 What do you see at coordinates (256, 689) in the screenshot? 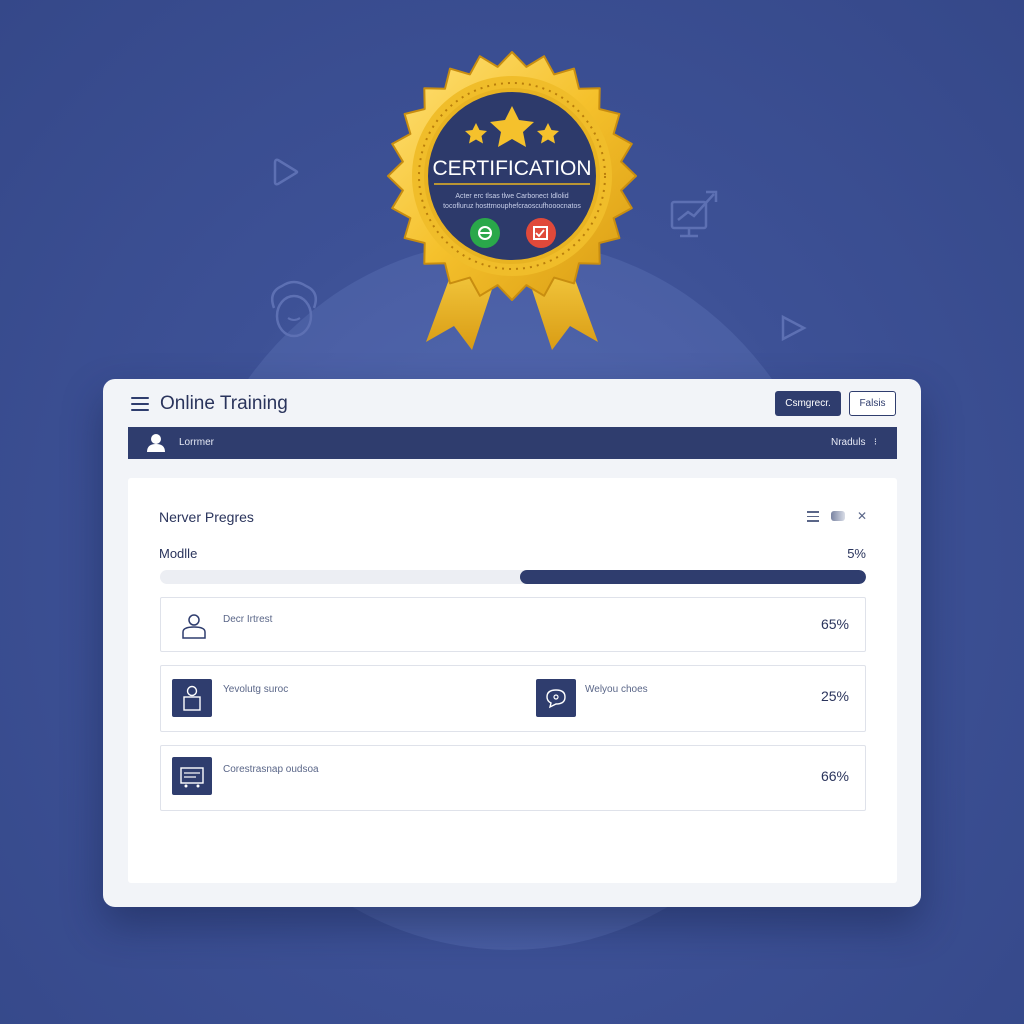
I see `row-label-left: Yevolutg suroc` at bounding box center [256, 689].